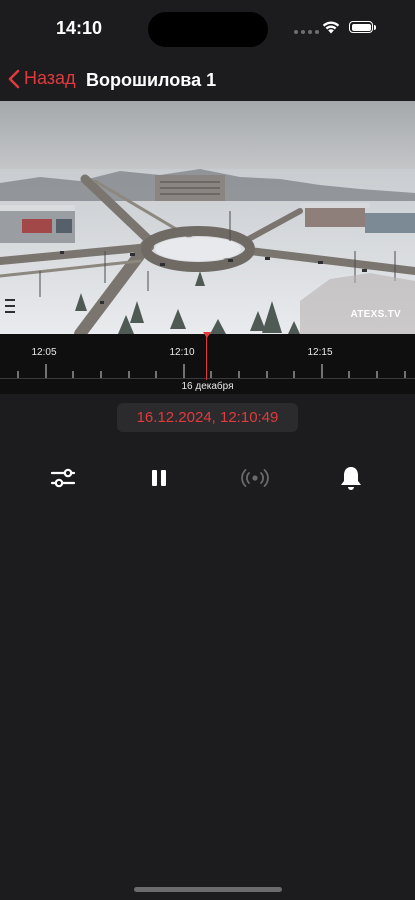  I want to click on broadcast-icon, so click(255, 478).